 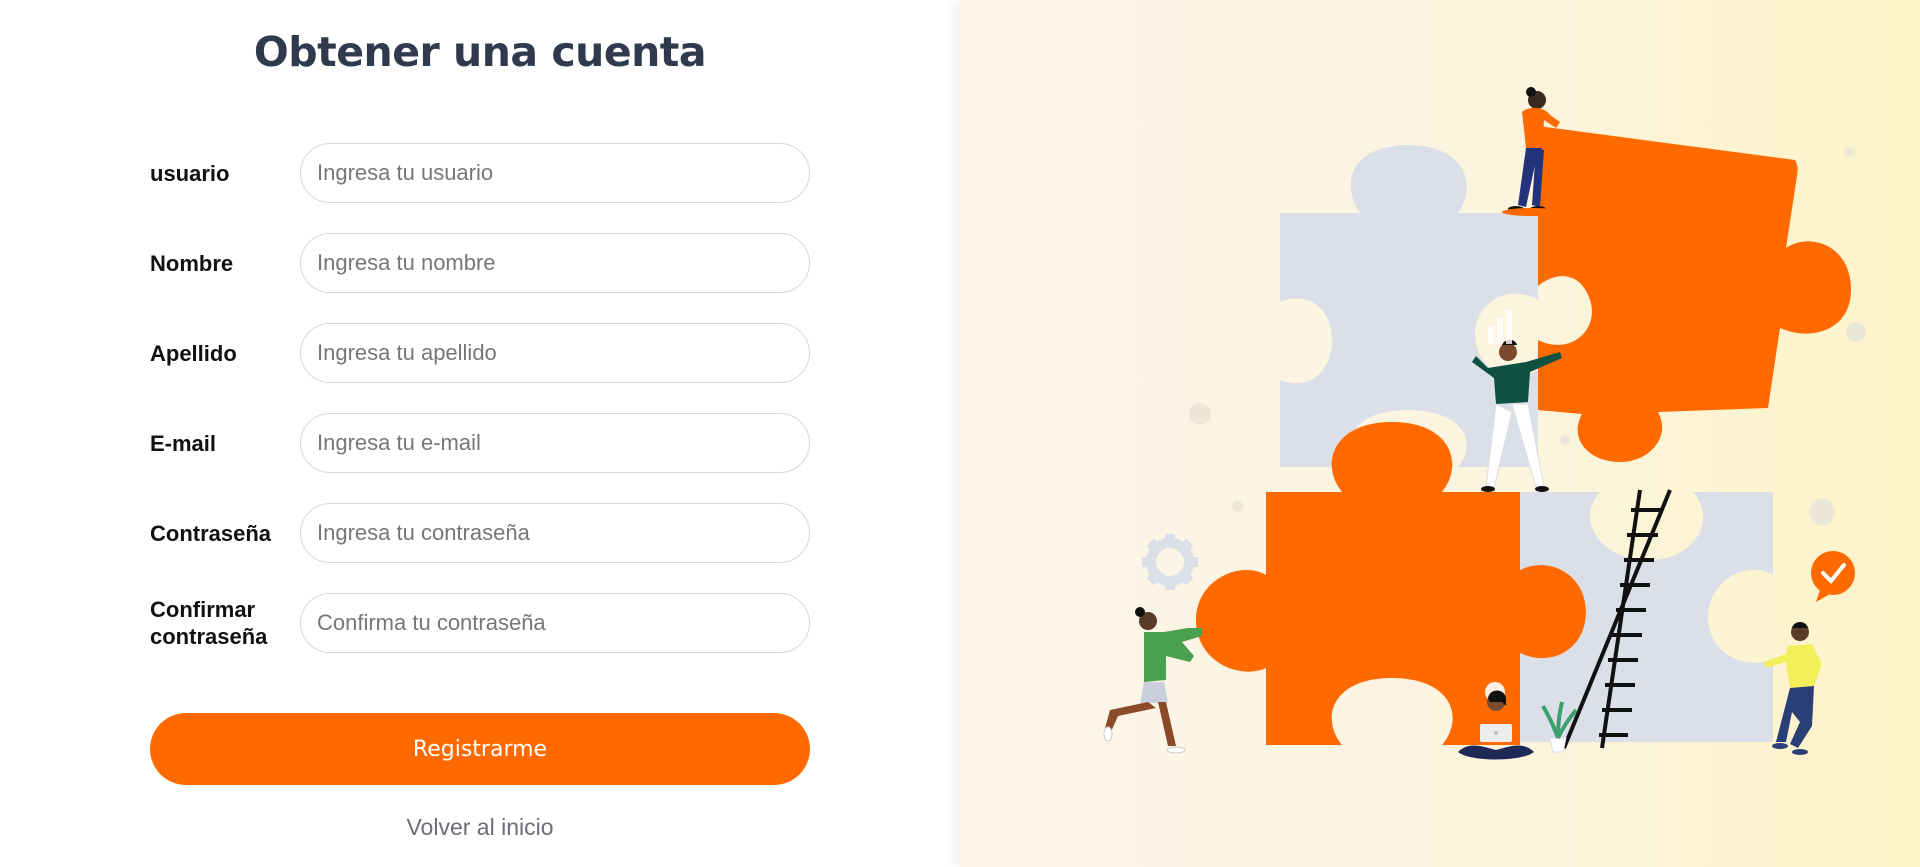 I want to click on puzzle-piece-icon, so click(x=1695, y=294).